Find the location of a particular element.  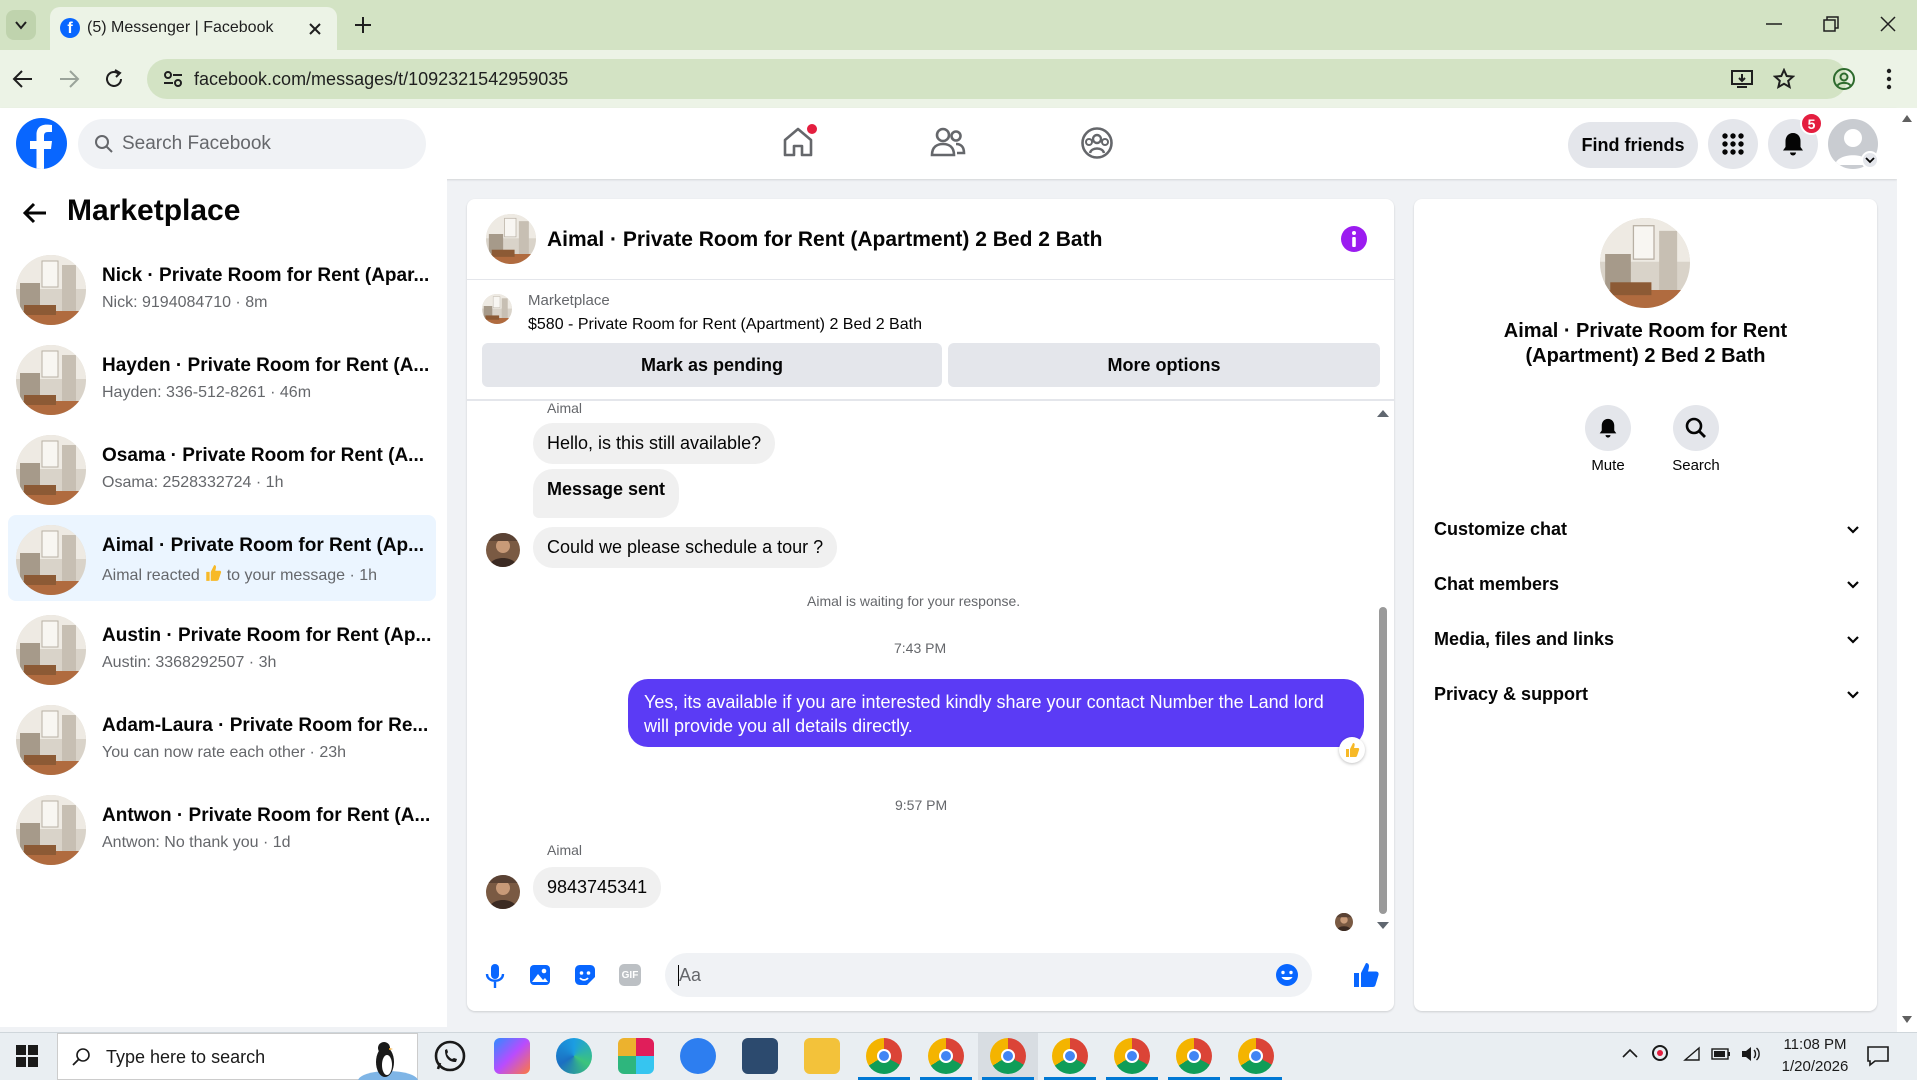

close-window-icon is located at coordinates (1888, 24).